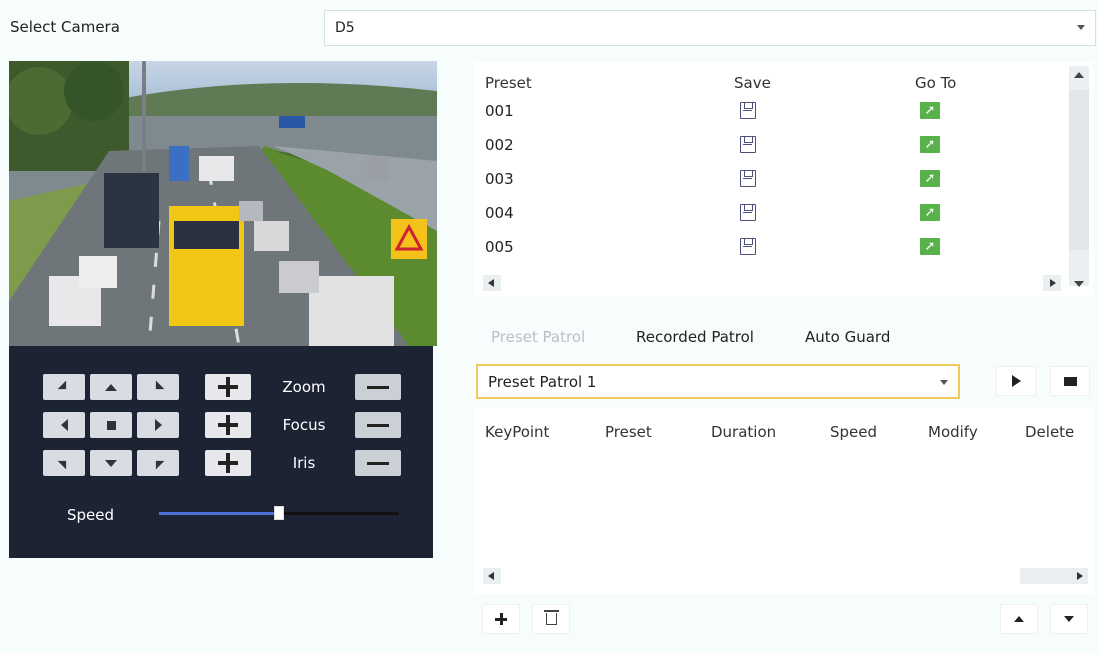 The image size is (1099, 653). What do you see at coordinates (953, 432) in the screenshot?
I see `modify-column-header: Modify` at bounding box center [953, 432].